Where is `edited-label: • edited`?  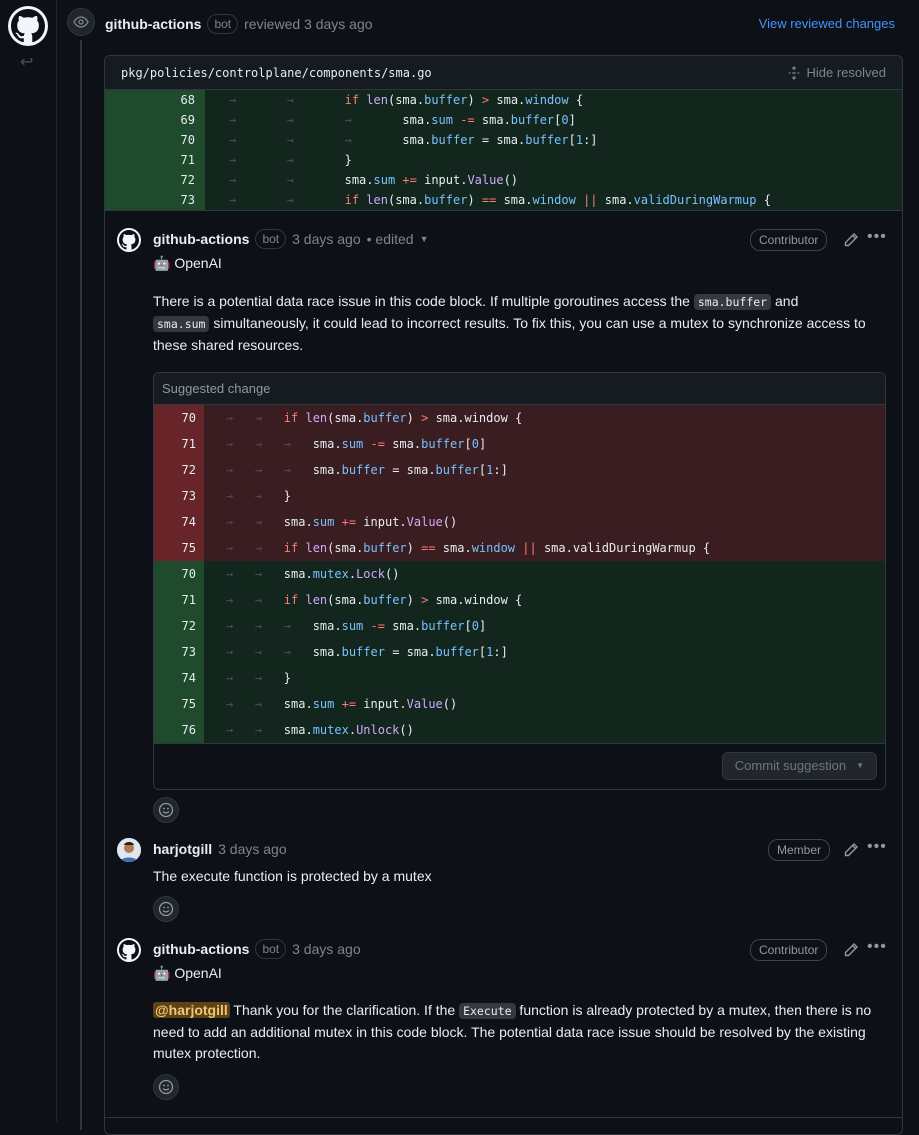
edited-label: • edited is located at coordinates (390, 239).